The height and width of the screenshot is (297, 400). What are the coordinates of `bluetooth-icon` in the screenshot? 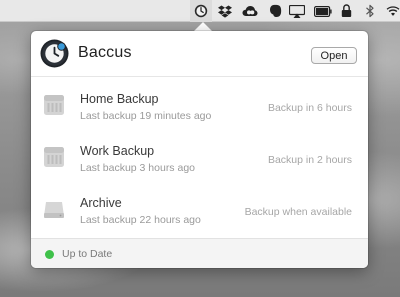 It's located at (370, 11).